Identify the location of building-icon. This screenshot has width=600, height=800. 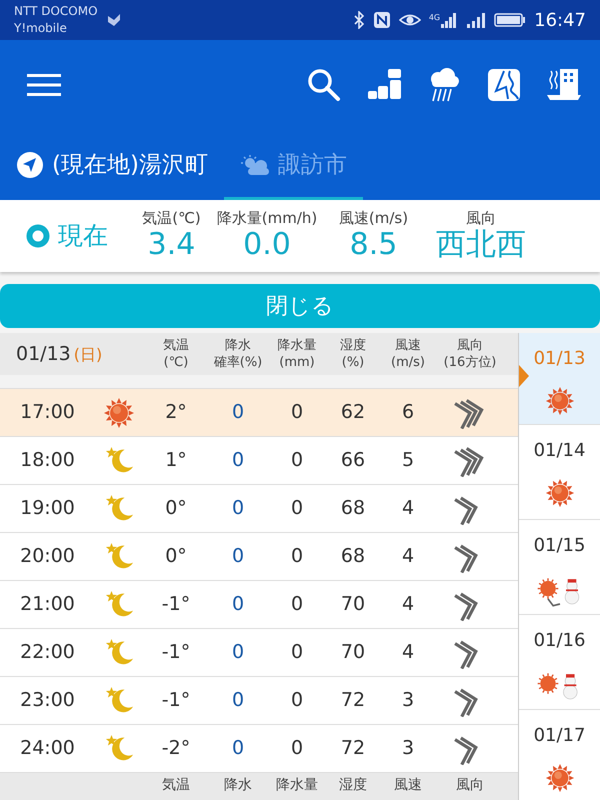
(564, 85).